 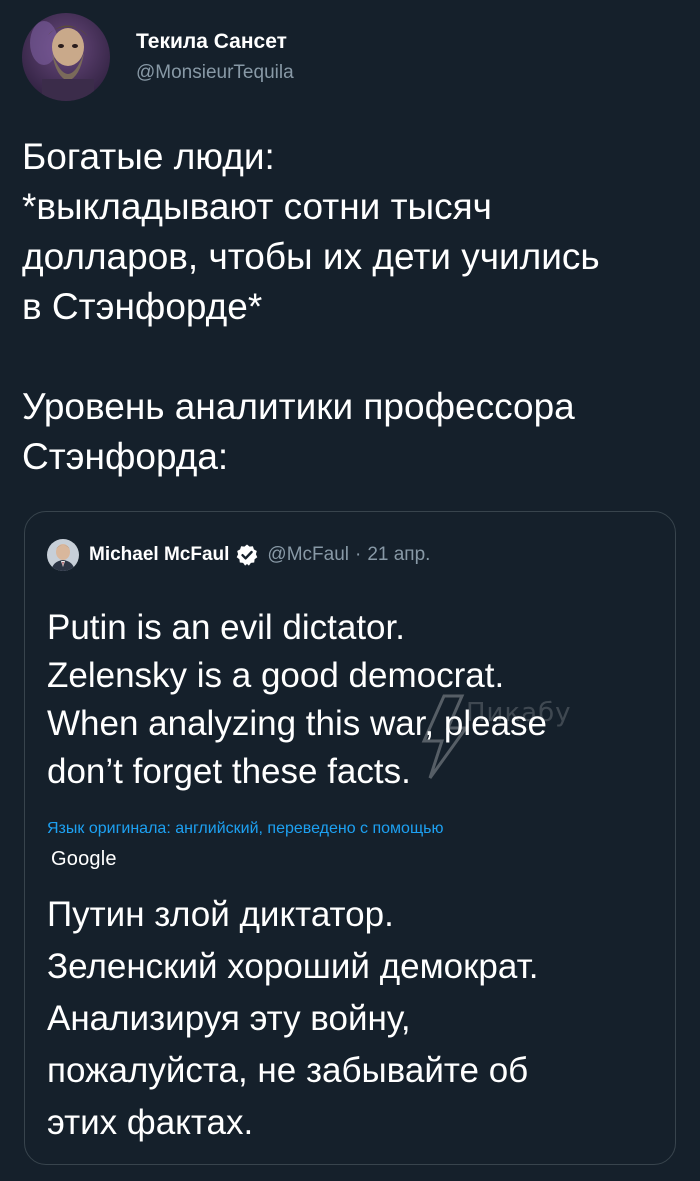 I want to click on quoted-translated-line: пожалуйста, не забывайте об, so click(x=288, y=1070).